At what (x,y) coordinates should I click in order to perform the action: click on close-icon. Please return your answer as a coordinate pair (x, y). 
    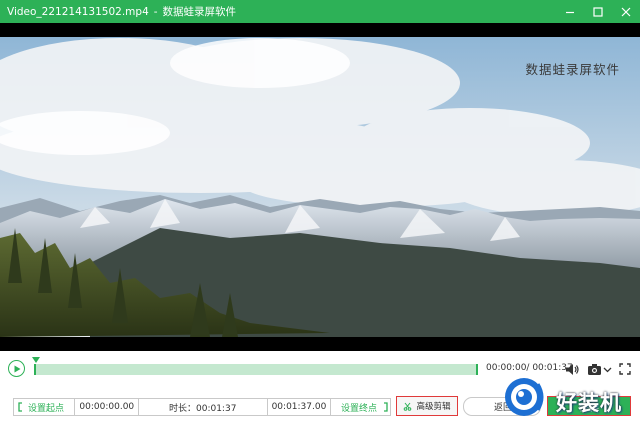
    Looking at the image, I should click on (626, 11).